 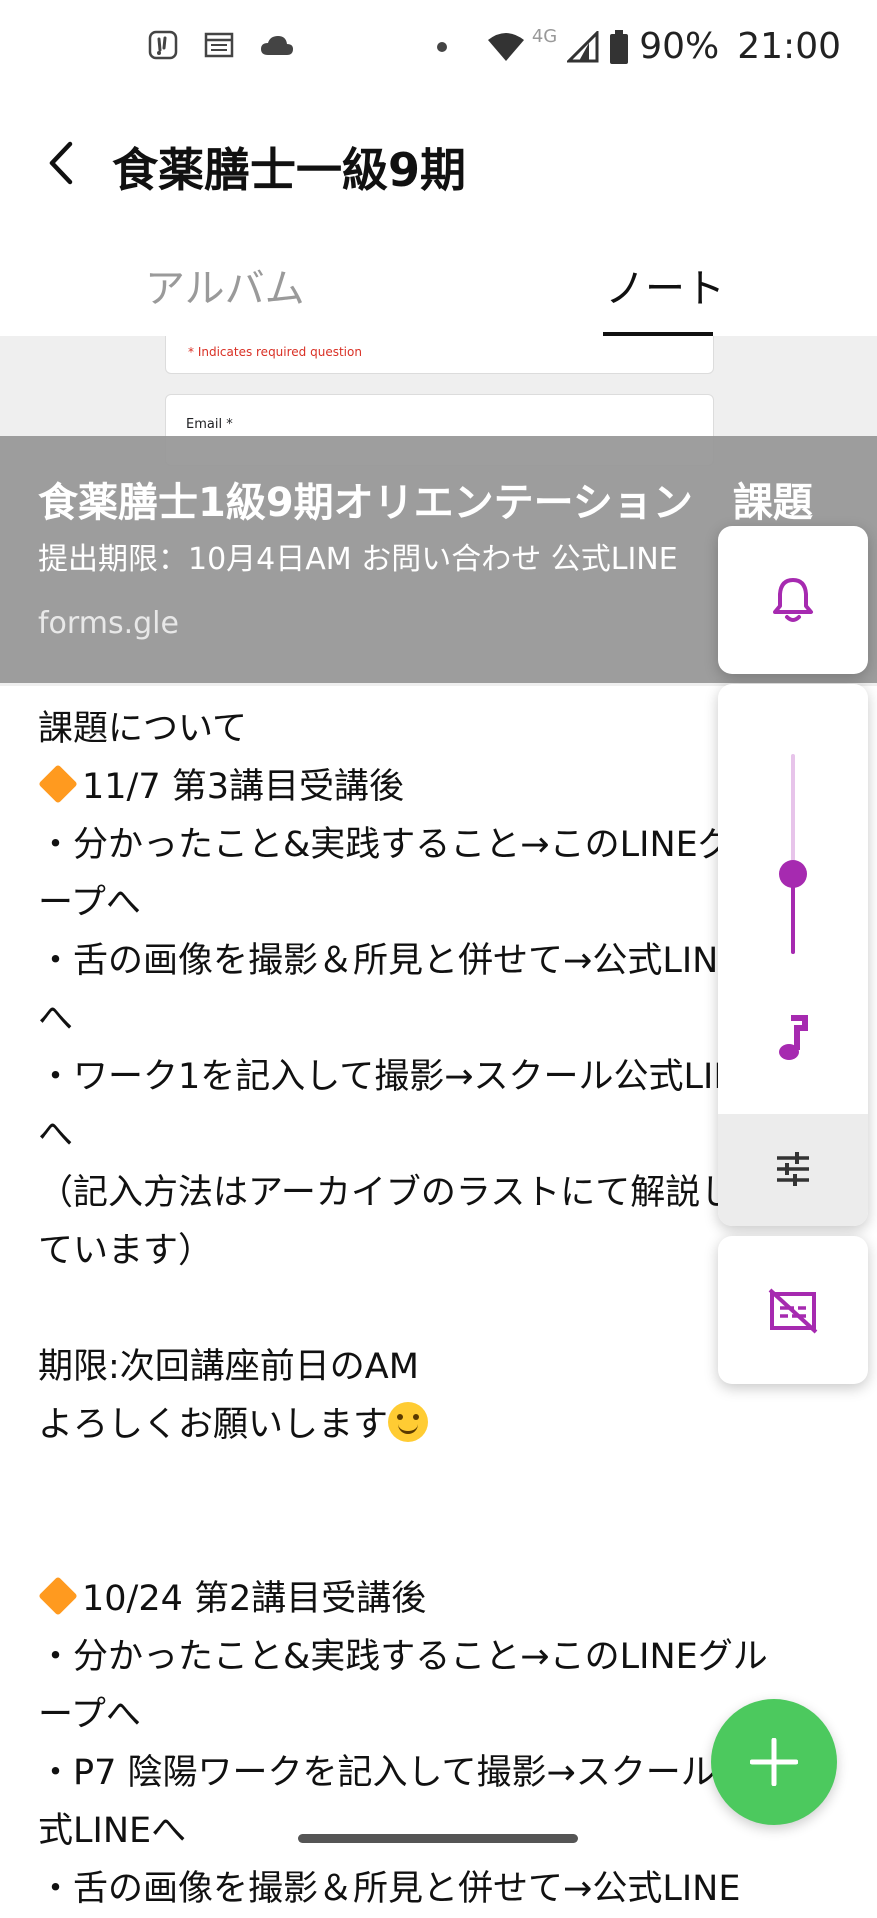 I want to click on form-required-card: * Indicates required question, so click(x=439, y=355).